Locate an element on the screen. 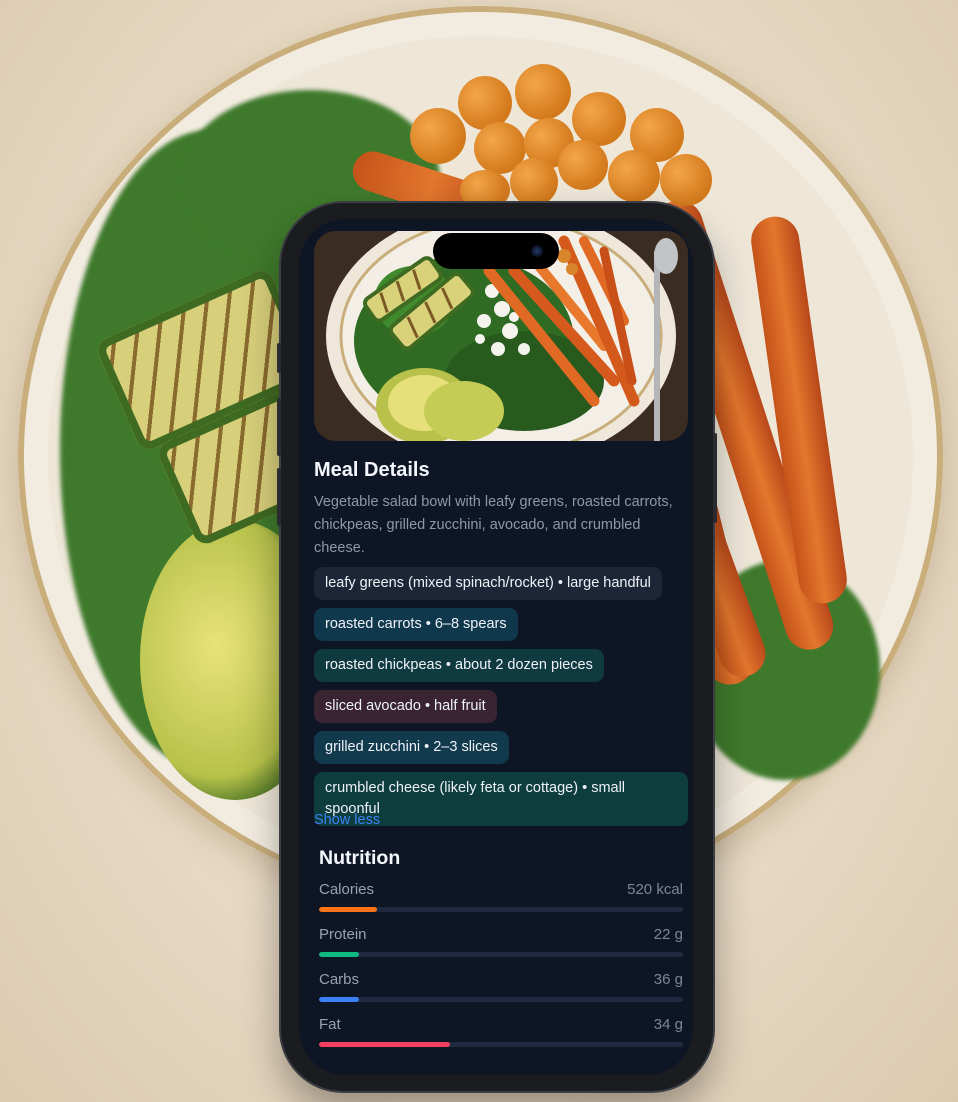 Image resolution: width=958 pixels, height=1102 pixels. ingredient-chip: sliced avocado • half fruit is located at coordinates (405, 706).